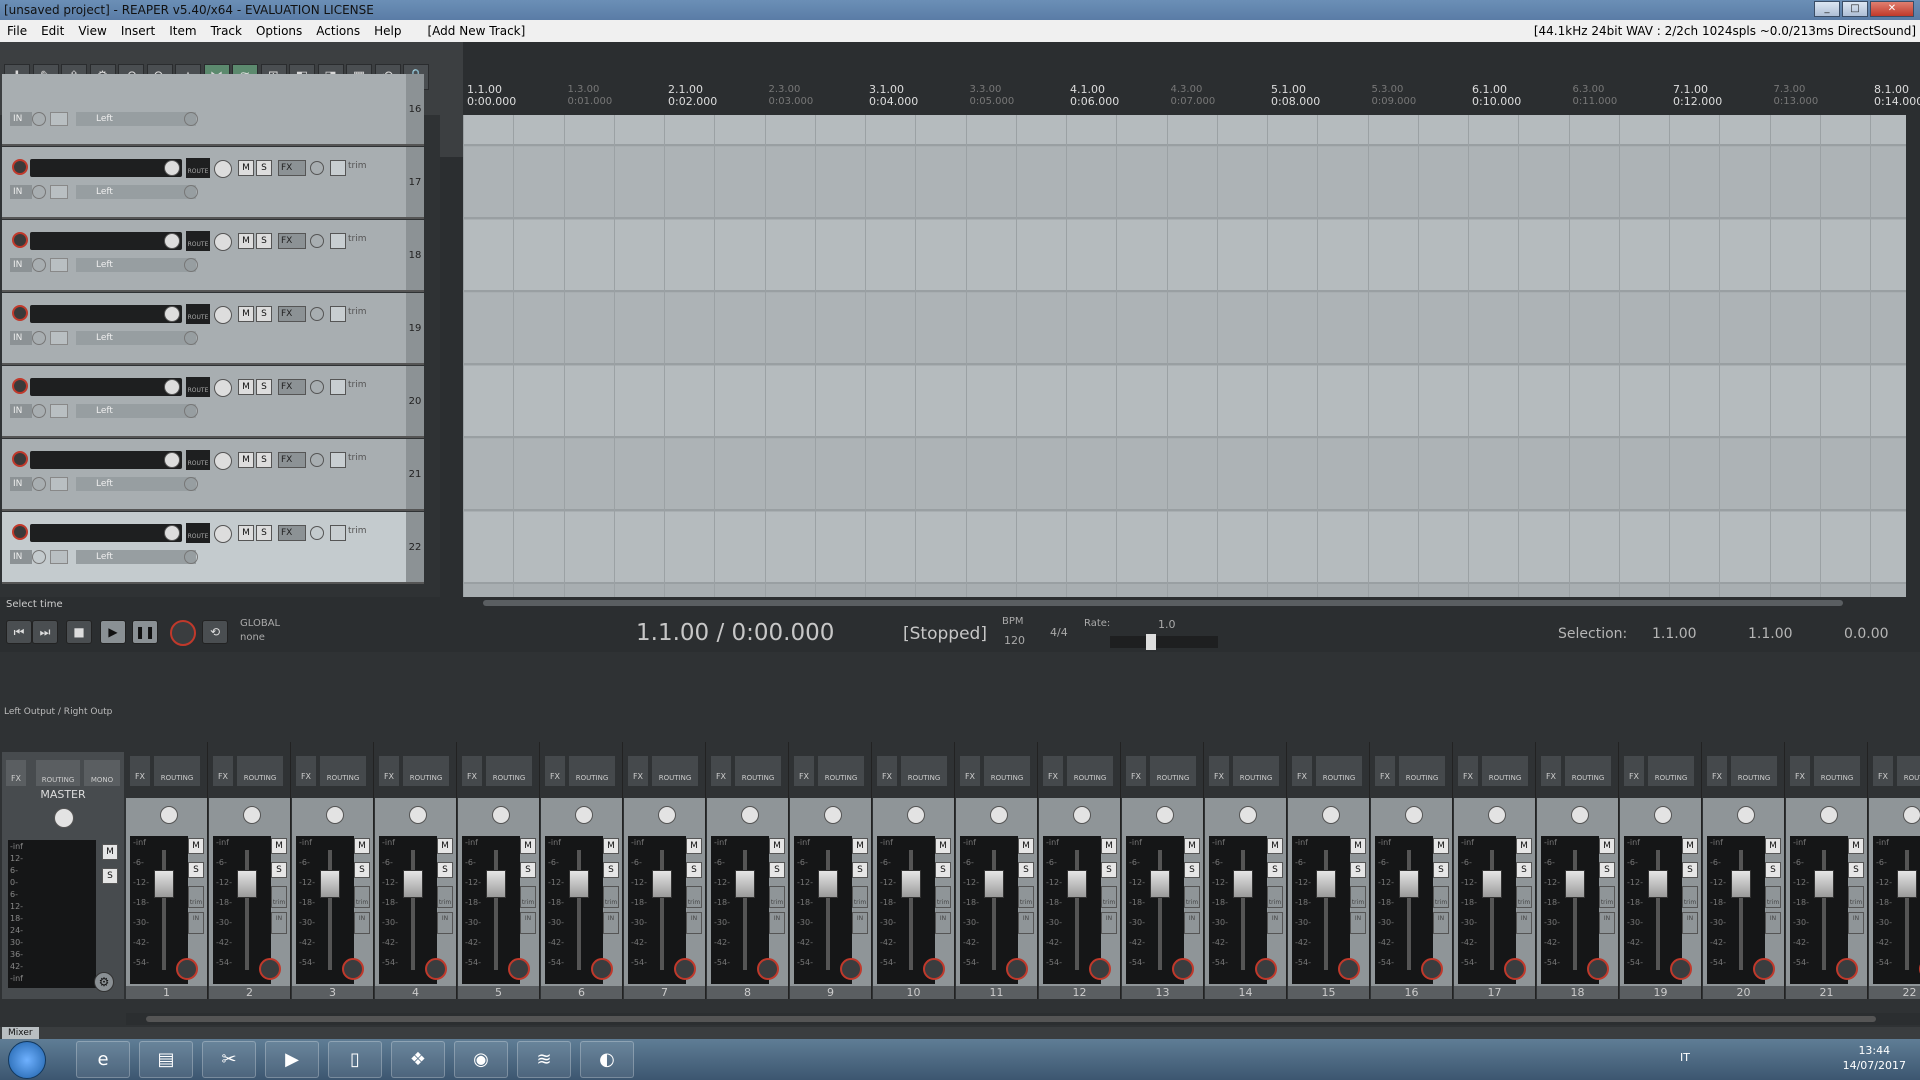  What do you see at coordinates (357, 385) in the screenshot?
I see `trim-mode-label: trim` at bounding box center [357, 385].